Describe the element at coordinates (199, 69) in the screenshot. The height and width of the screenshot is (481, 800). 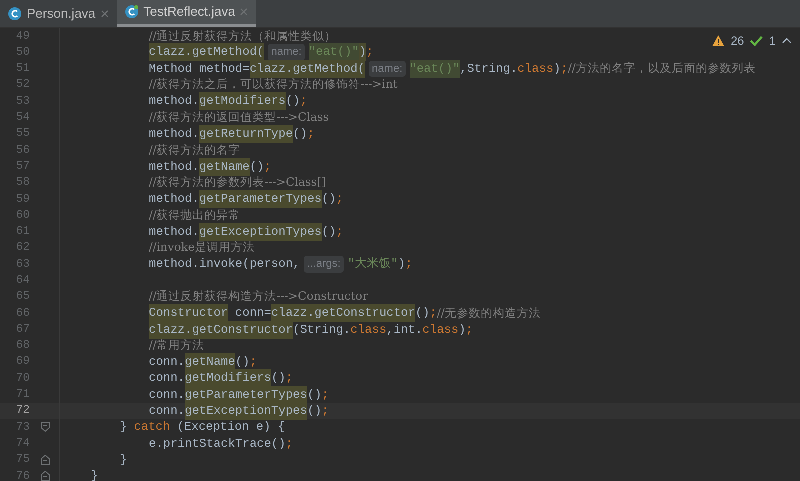
I see `code-text: Method method=` at that location.